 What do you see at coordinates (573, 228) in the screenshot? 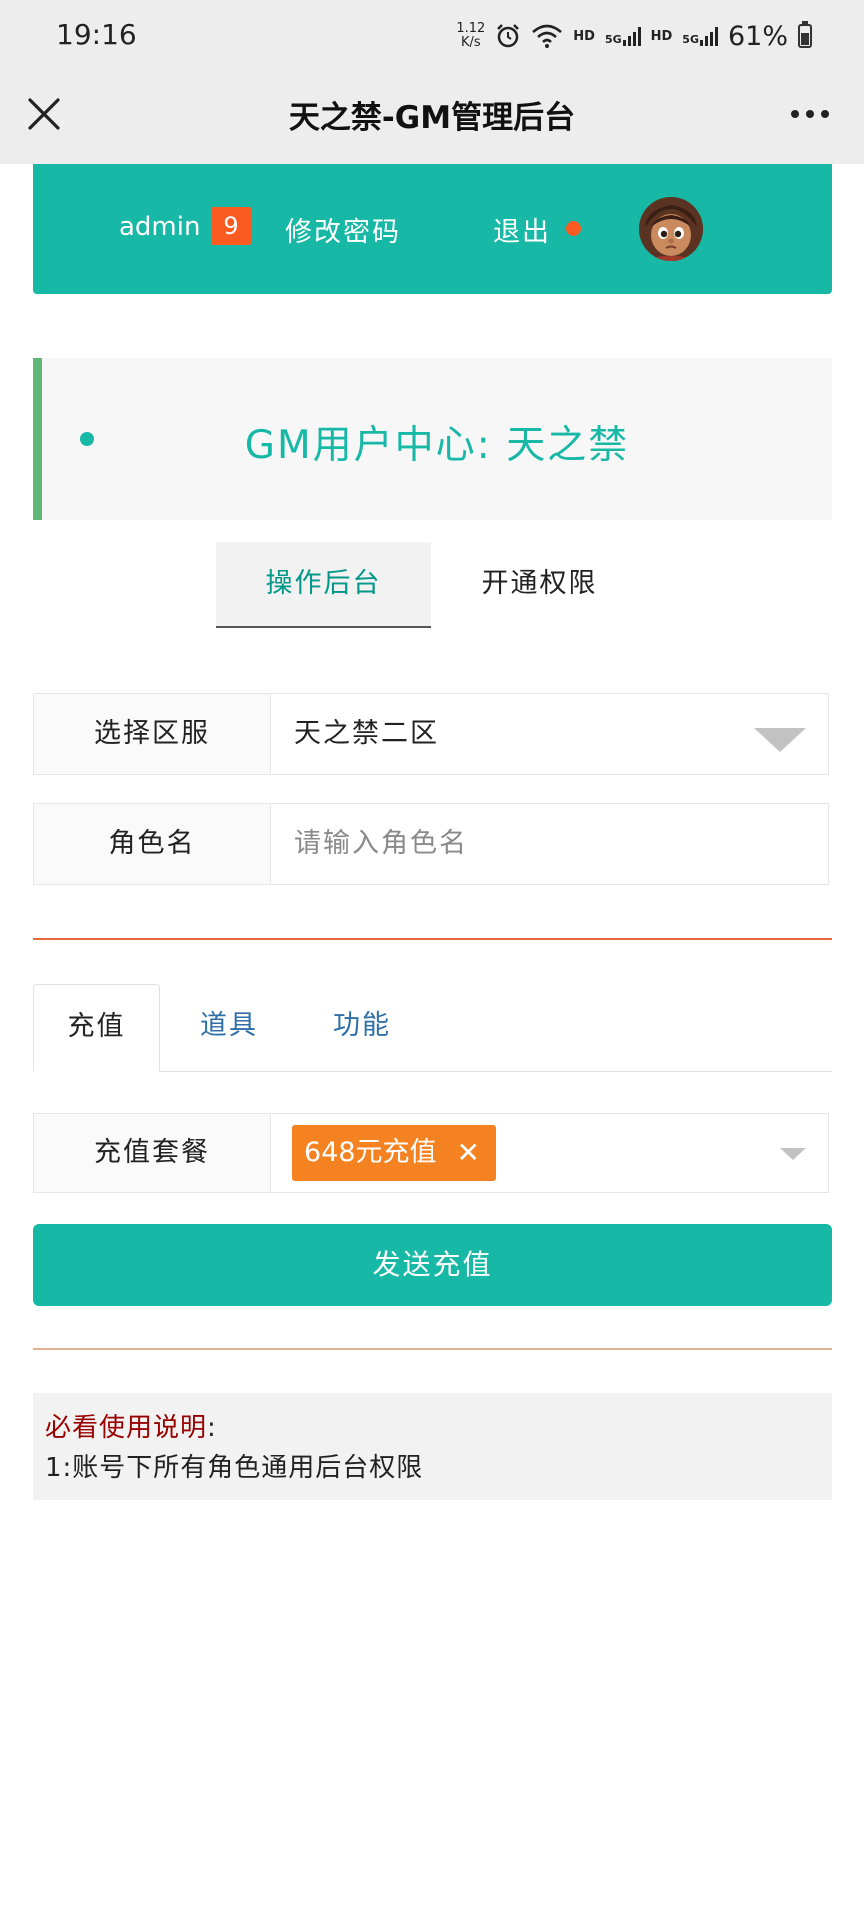
I see `logout-status-dot` at bounding box center [573, 228].